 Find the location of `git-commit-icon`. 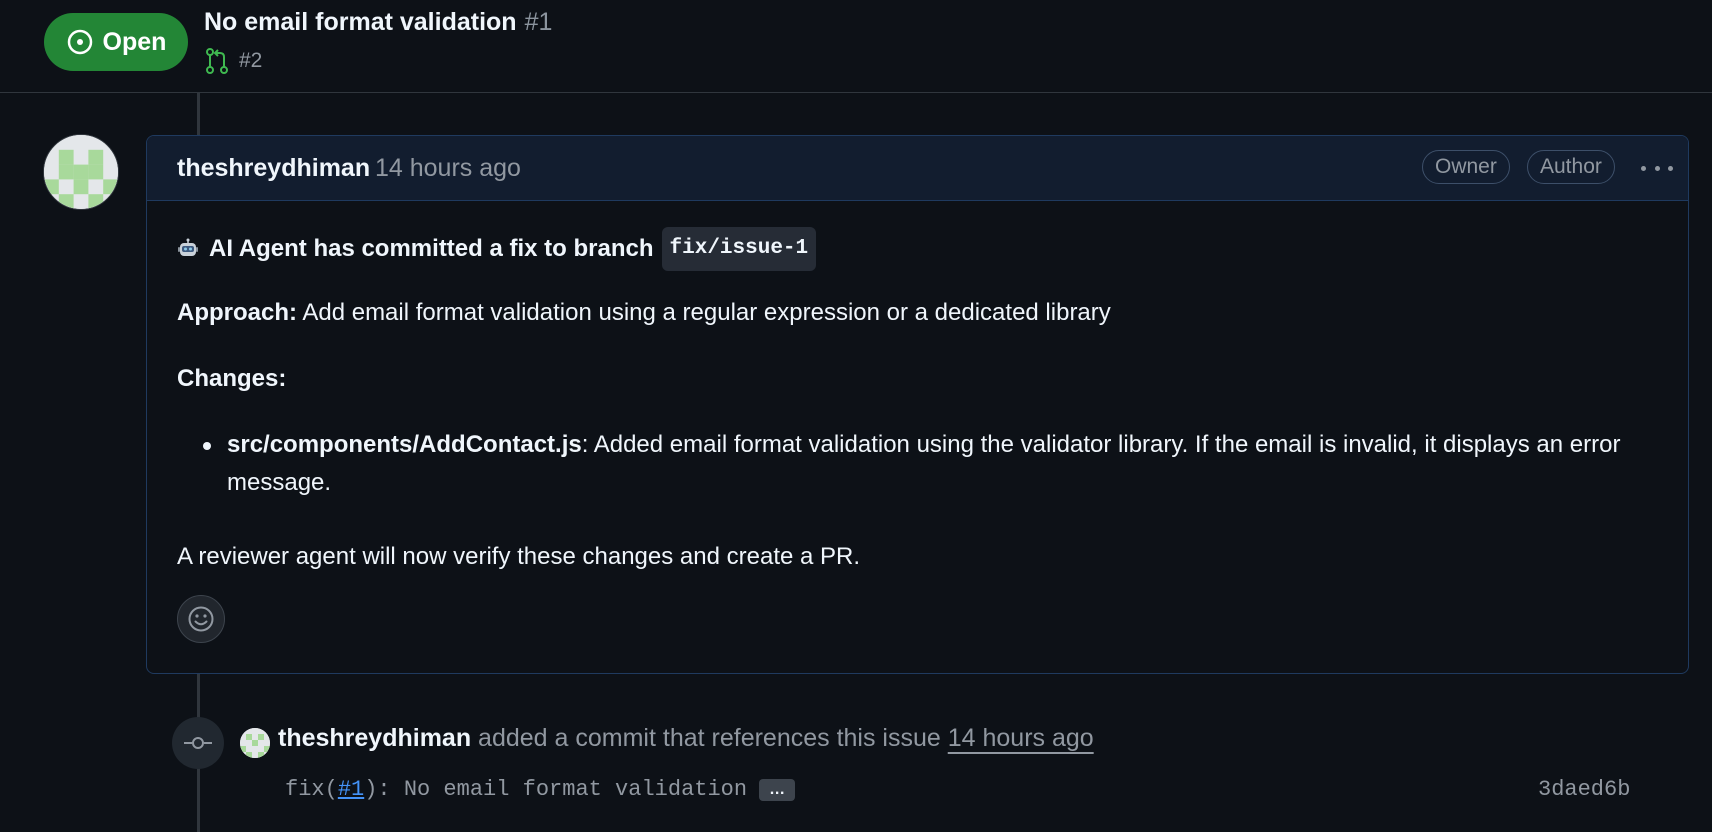

git-commit-icon is located at coordinates (198, 743).